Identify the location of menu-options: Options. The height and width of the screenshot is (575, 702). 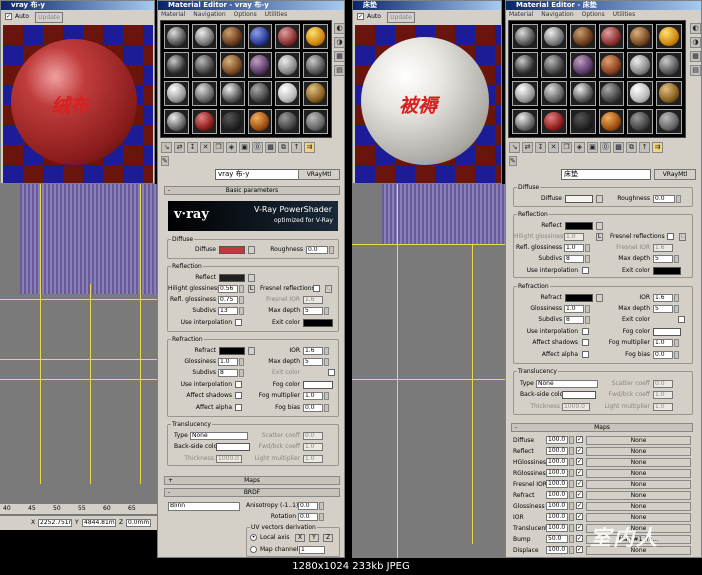
(245, 14).